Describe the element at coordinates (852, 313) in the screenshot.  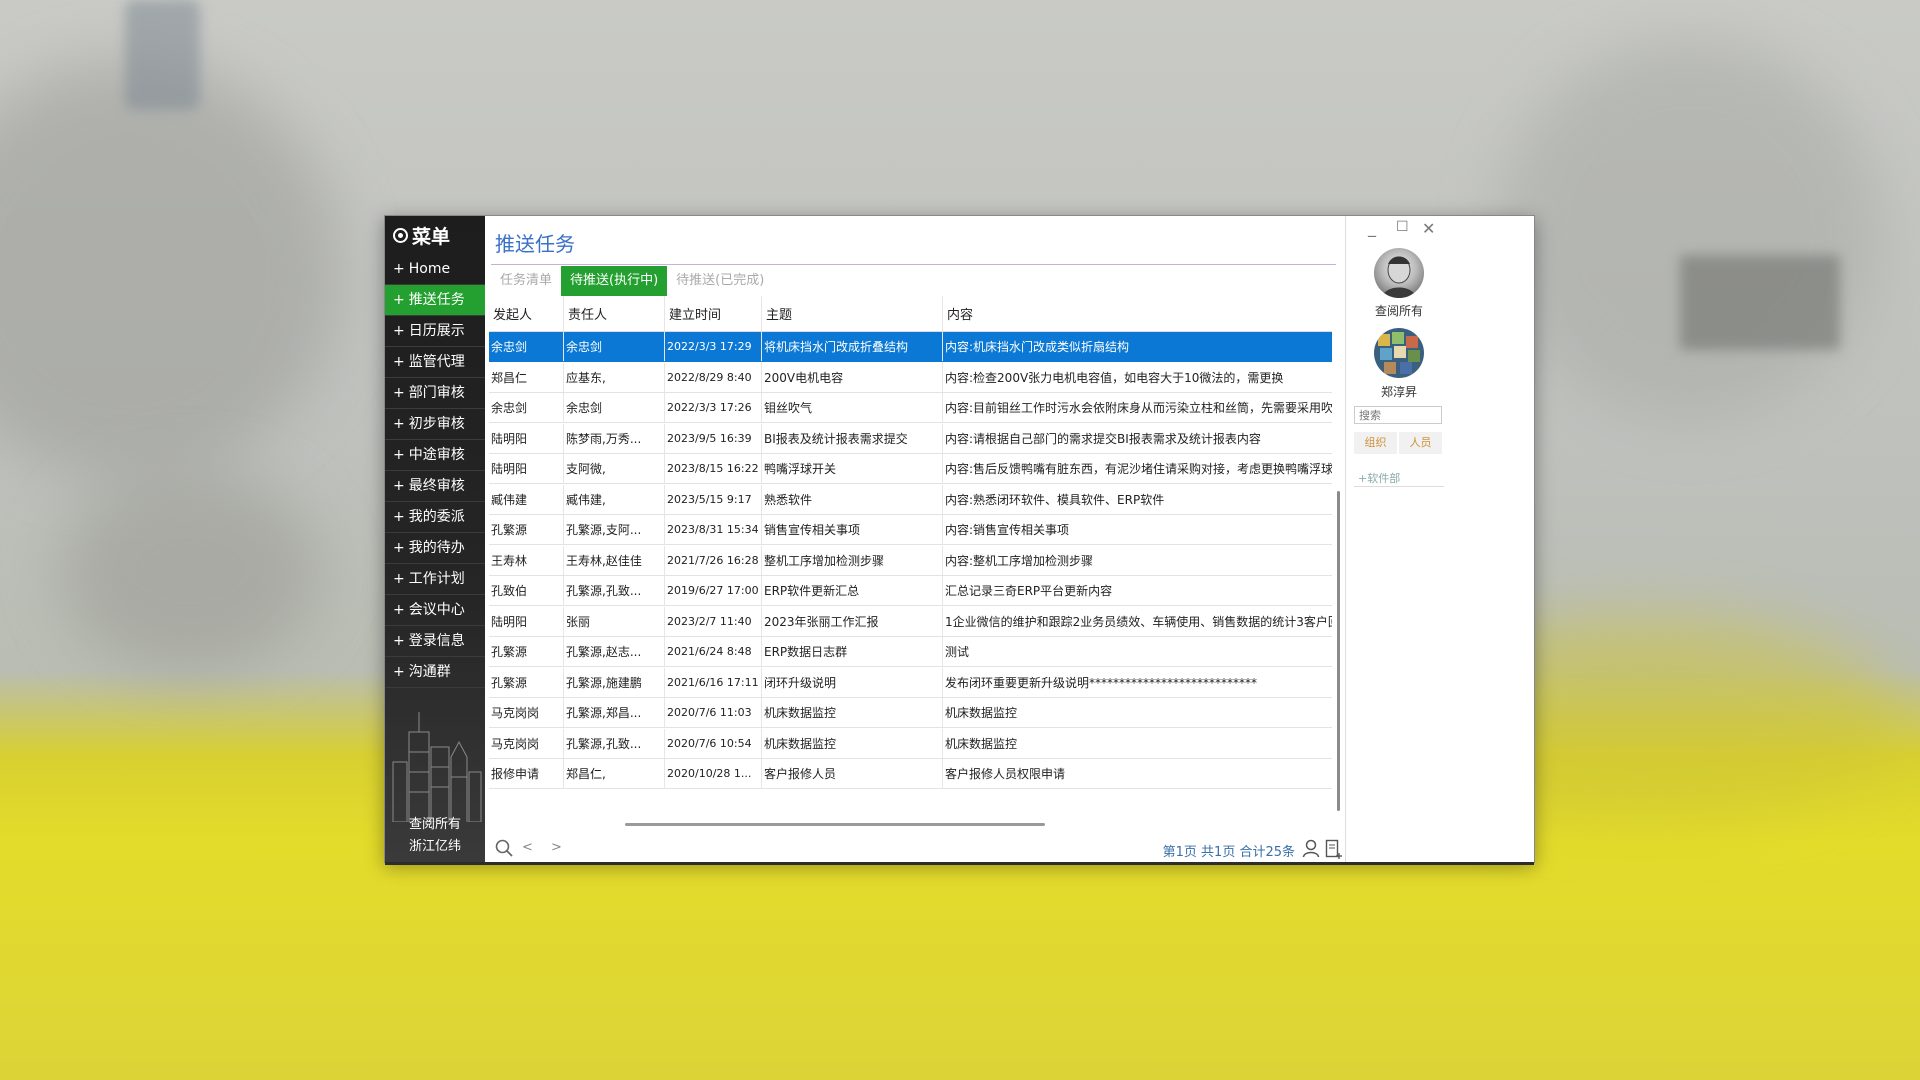
I see `column-header-subject: 主题` at that location.